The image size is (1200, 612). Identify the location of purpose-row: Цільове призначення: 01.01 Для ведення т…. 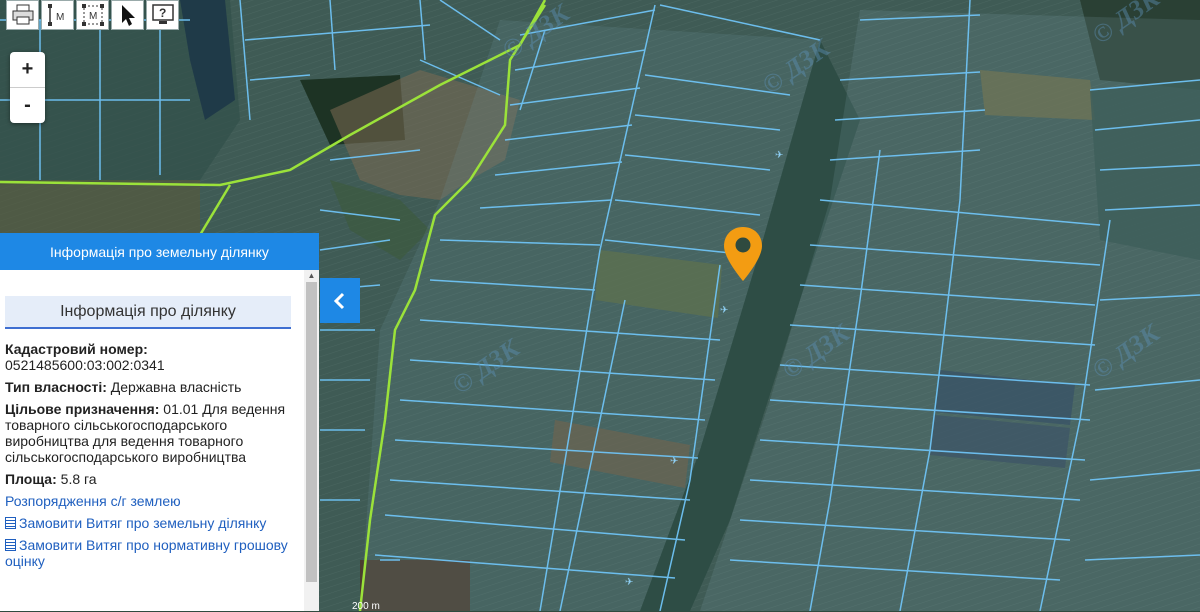
(152, 433).